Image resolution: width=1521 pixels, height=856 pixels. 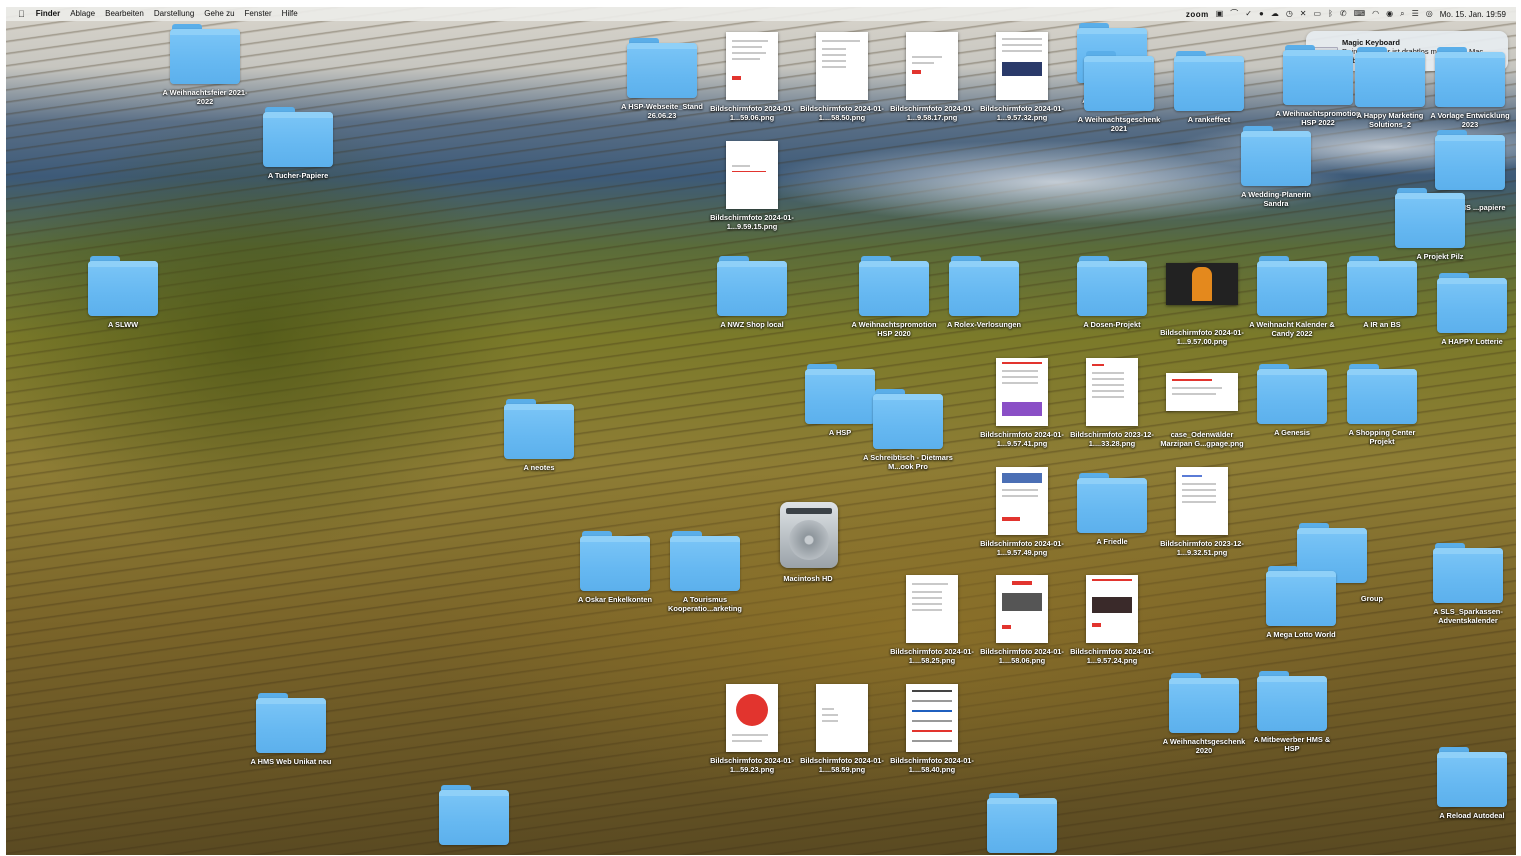 What do you see at coordinates (1197, 14) in the screenshot?
I see `zoom-status-item: zoom` at bounding box center [1197, 14].